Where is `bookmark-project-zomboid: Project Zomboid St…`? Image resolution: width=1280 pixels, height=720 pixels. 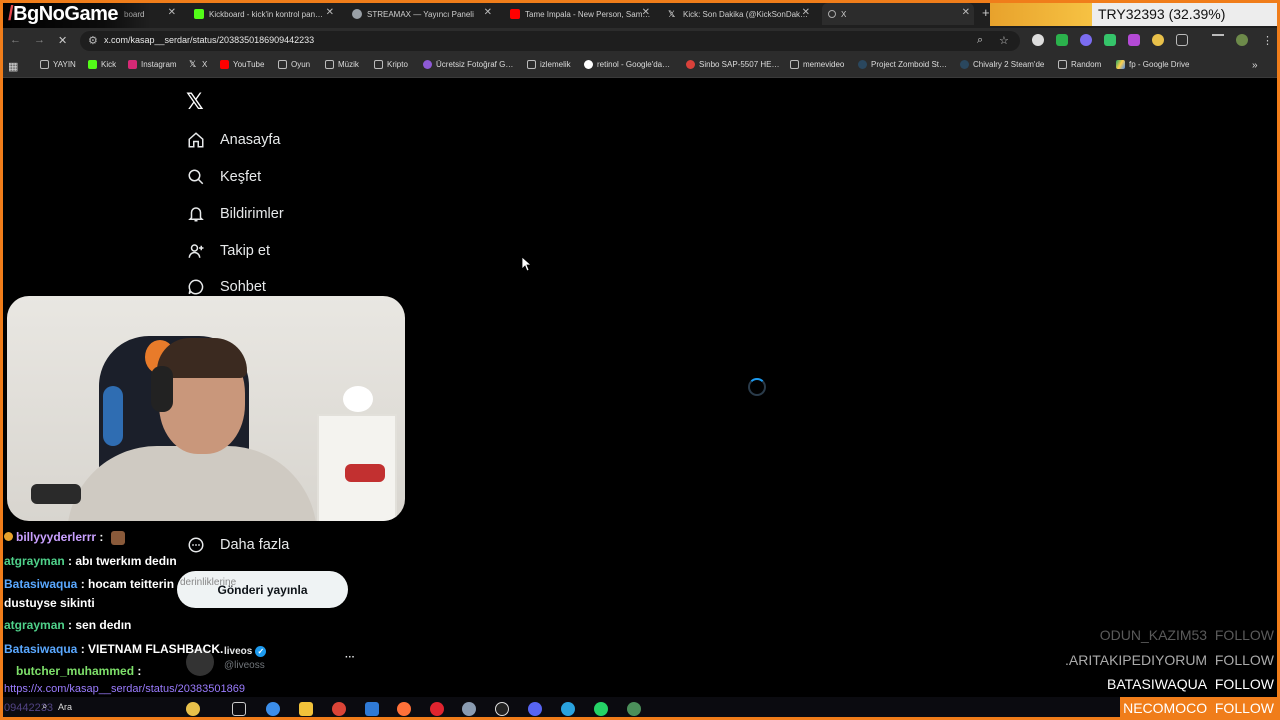
bookmark-project-zomboid: Project Zomboid St… is located at coordinates (902, 64).